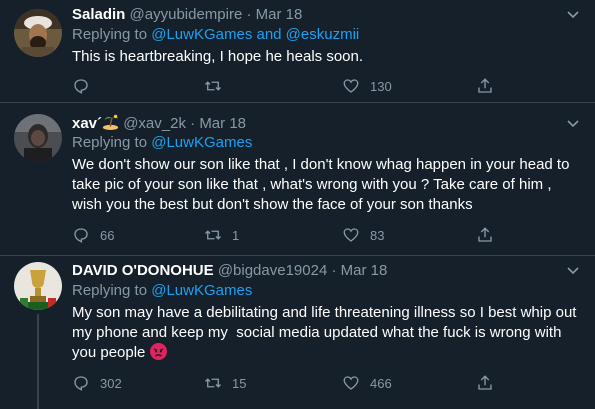 The height and width of the screenshot is (409, 595). Describe the element at coordinates (381, 86) in the screenshot. I see `like-count: 130` at that location.